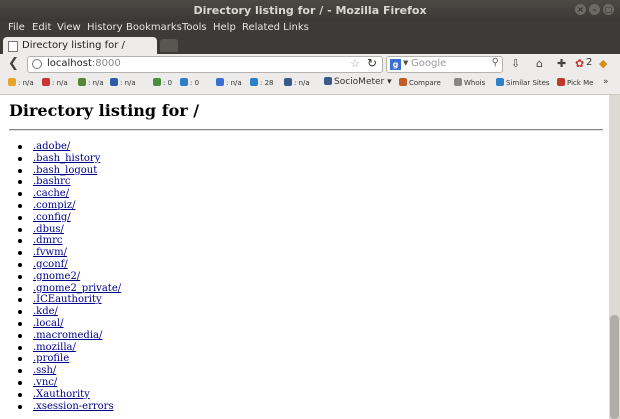 The image size is (620, 419). I want to click on page-icon, so click(13, 46).